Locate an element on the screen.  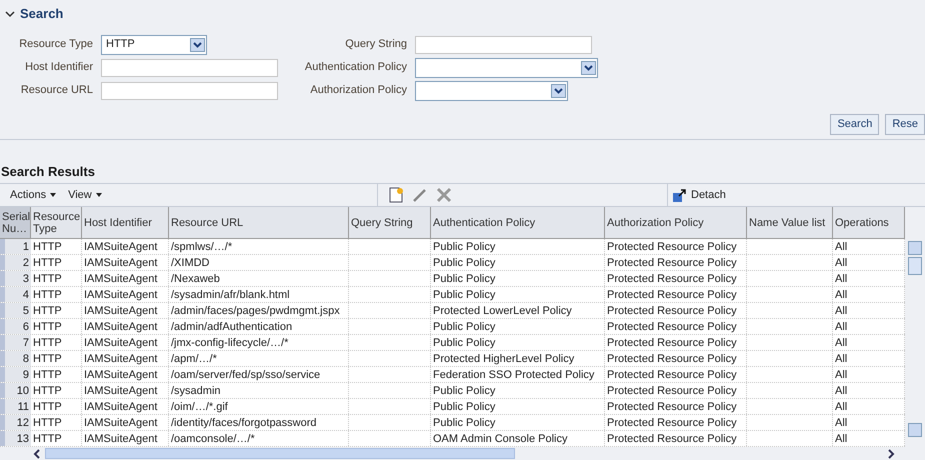
column-header: Authentication Policy is located at coordinates (518, 222).